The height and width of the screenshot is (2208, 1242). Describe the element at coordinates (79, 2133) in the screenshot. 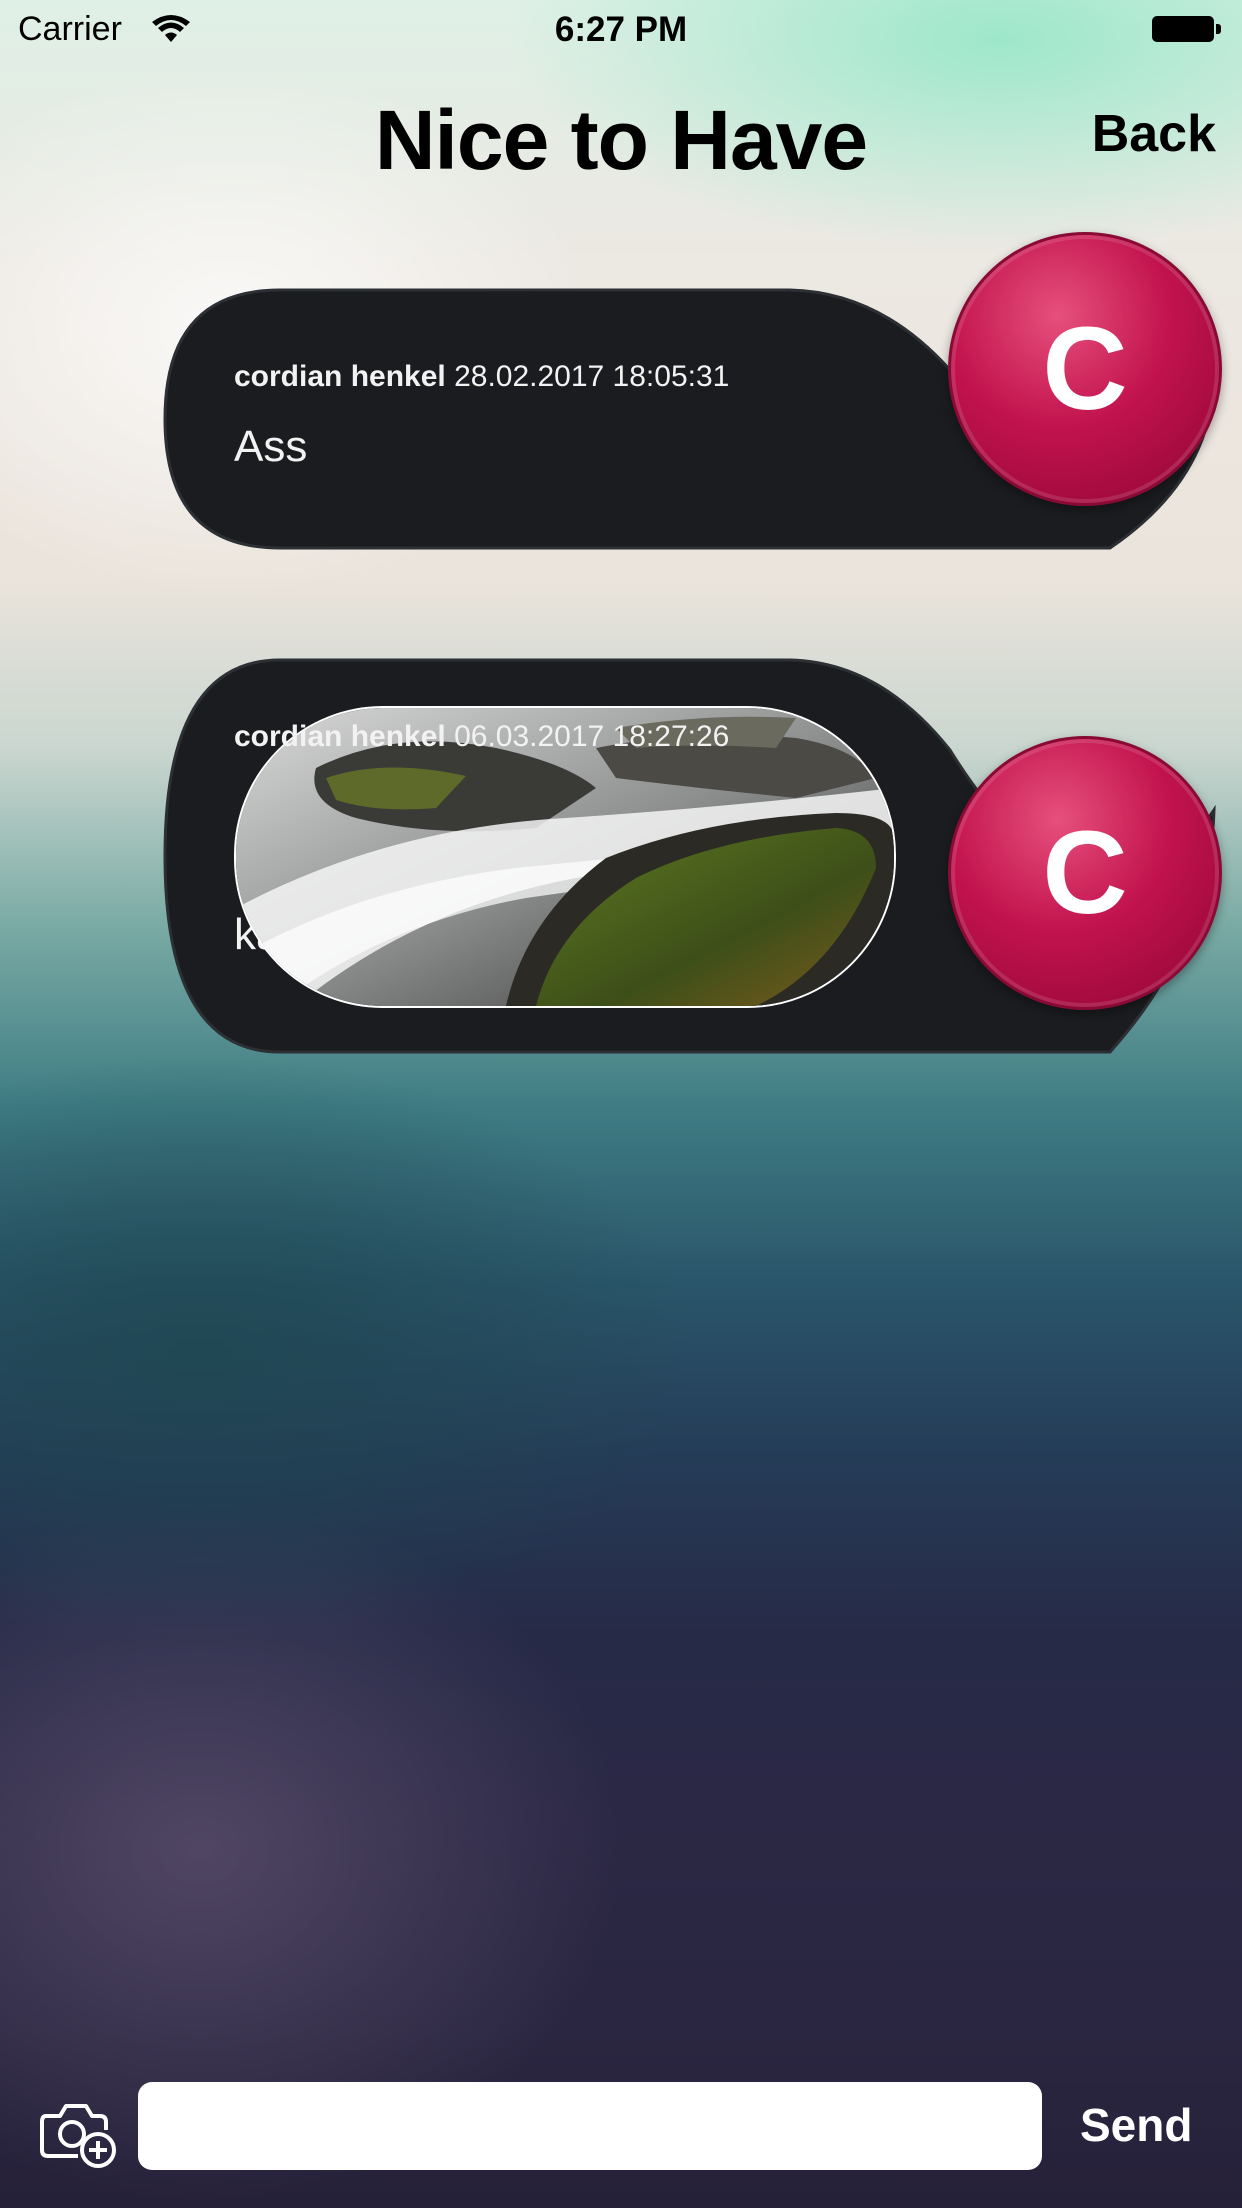

I see `camera-add-icon` at that location.